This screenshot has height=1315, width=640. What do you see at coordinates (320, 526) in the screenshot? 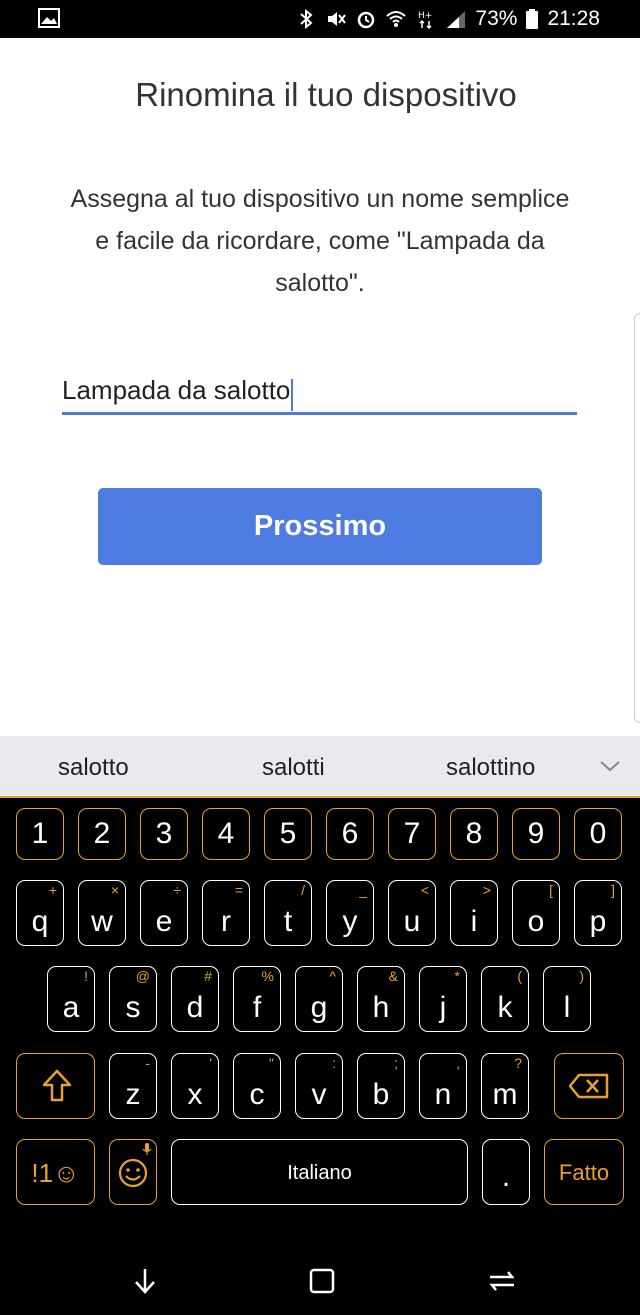
I see `next-button: Prossimo` at bounding box center [320, 526].